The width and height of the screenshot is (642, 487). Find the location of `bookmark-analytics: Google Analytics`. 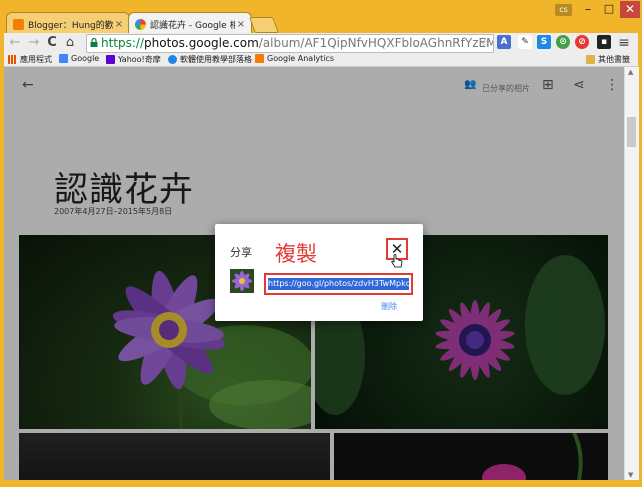

bookmark-analytics: Google Analytics is located at coordinates (294, 58).